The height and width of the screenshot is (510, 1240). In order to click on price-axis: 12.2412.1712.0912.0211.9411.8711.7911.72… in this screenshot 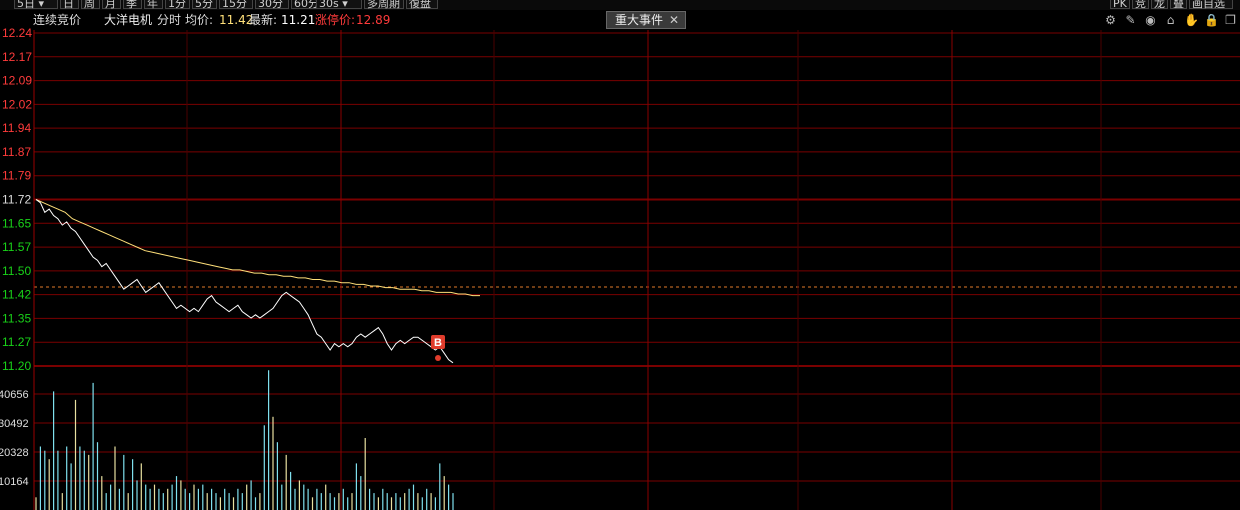, I will do `click(17, 199)`.